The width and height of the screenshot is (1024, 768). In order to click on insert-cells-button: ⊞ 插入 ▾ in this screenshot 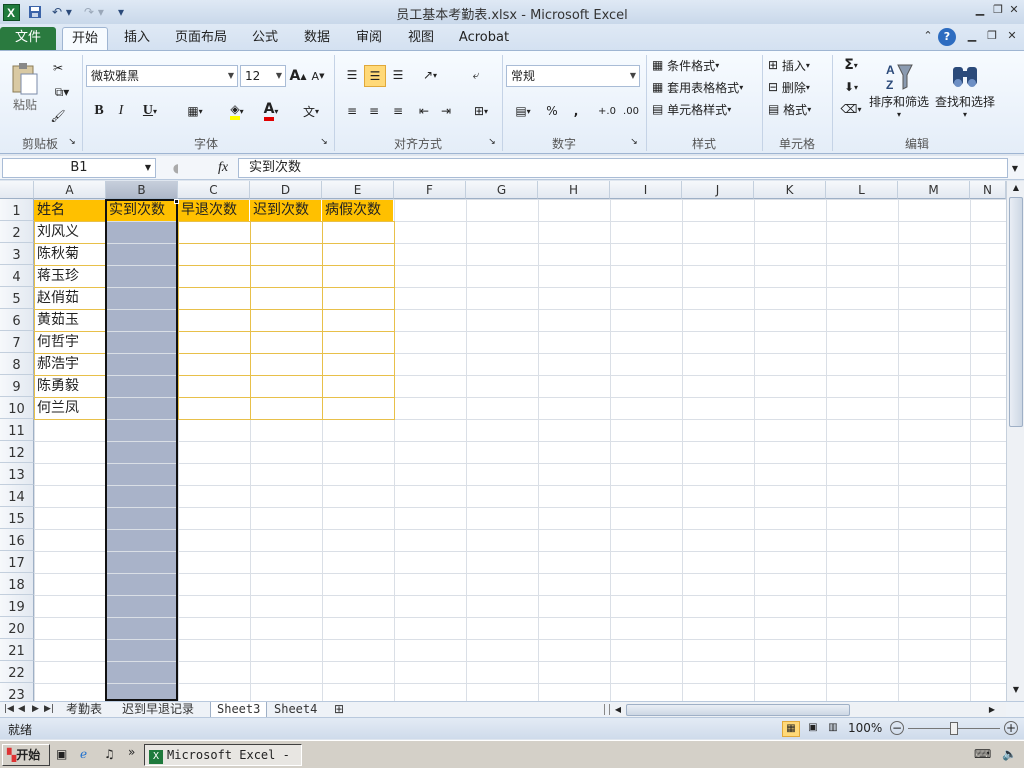, I will do `click(797, 65)`.